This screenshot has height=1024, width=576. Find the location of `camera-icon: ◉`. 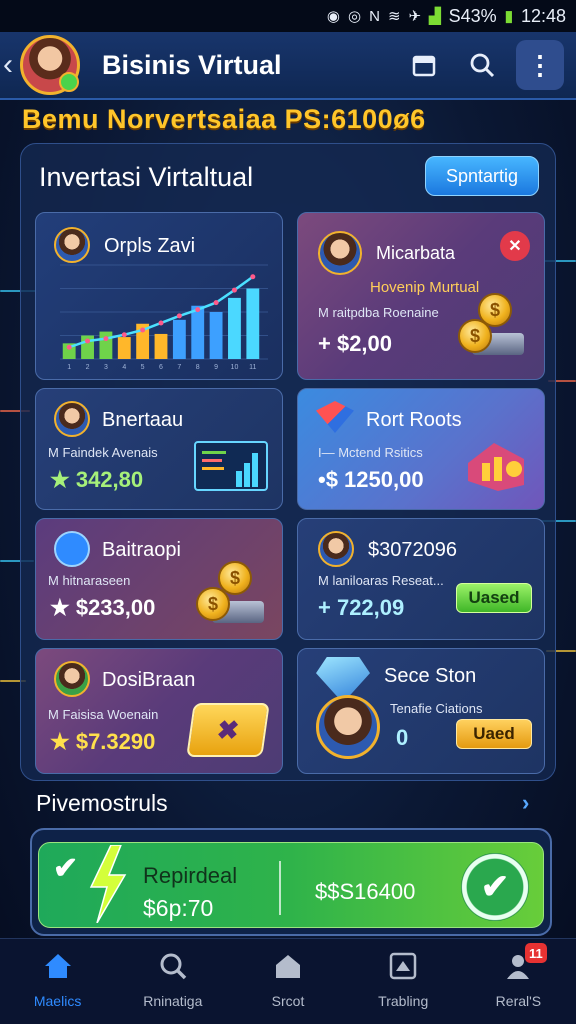

camera-icon: ◉ is located at coordinates (333, 16).